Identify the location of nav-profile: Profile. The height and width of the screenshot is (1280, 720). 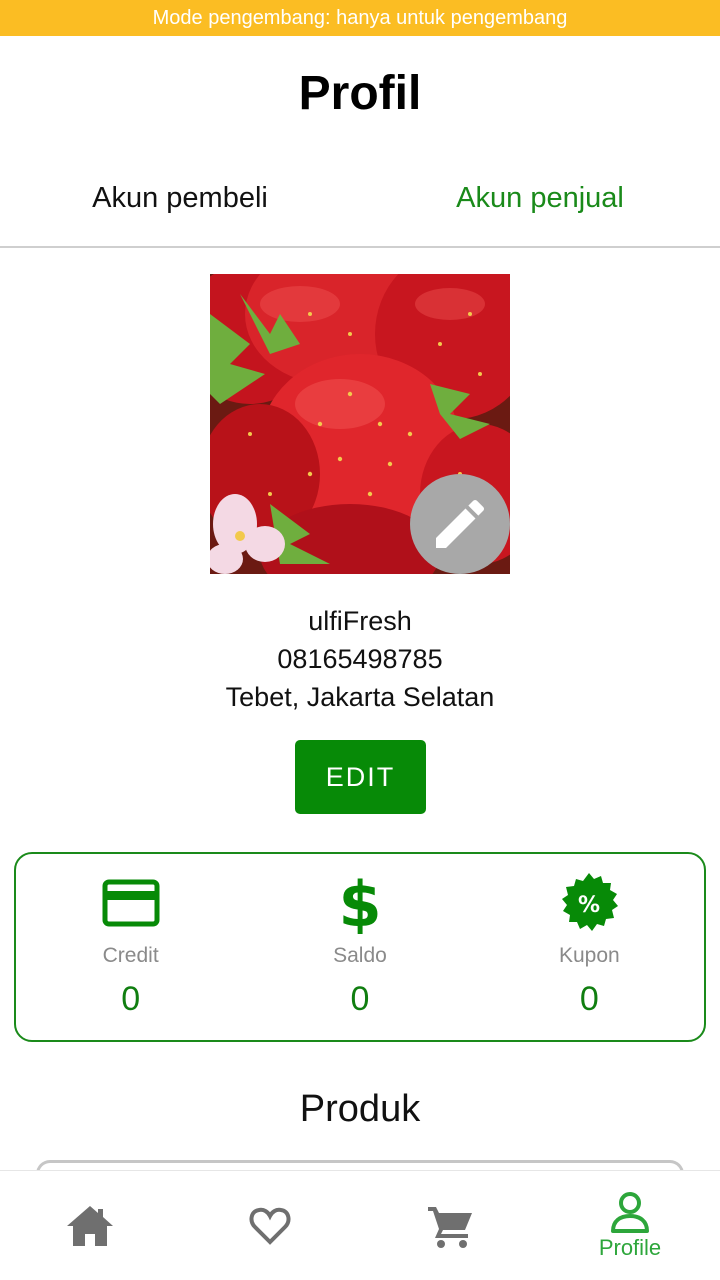
(630, 1225).